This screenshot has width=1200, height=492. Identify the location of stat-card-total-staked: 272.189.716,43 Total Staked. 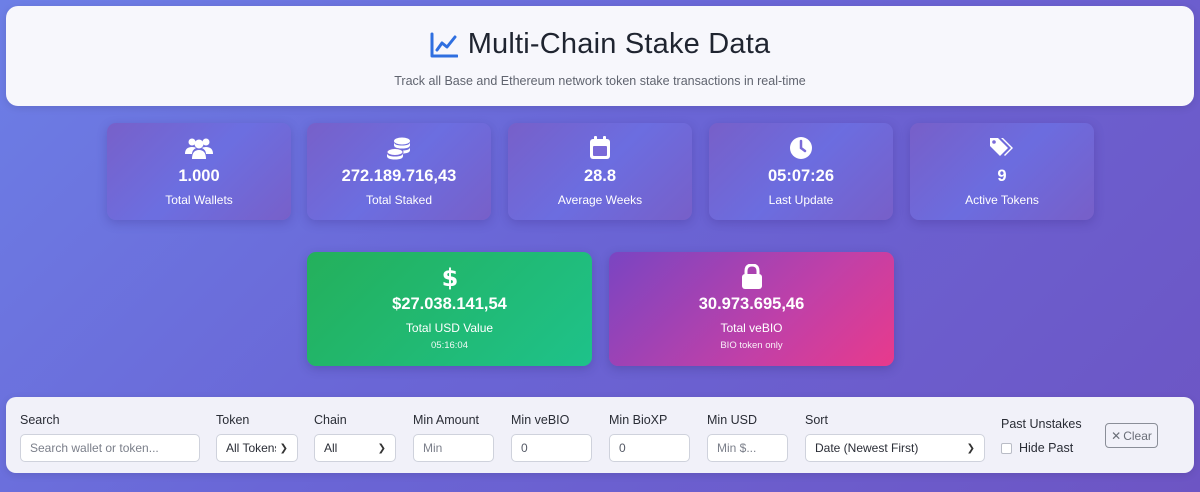
(399, 171).